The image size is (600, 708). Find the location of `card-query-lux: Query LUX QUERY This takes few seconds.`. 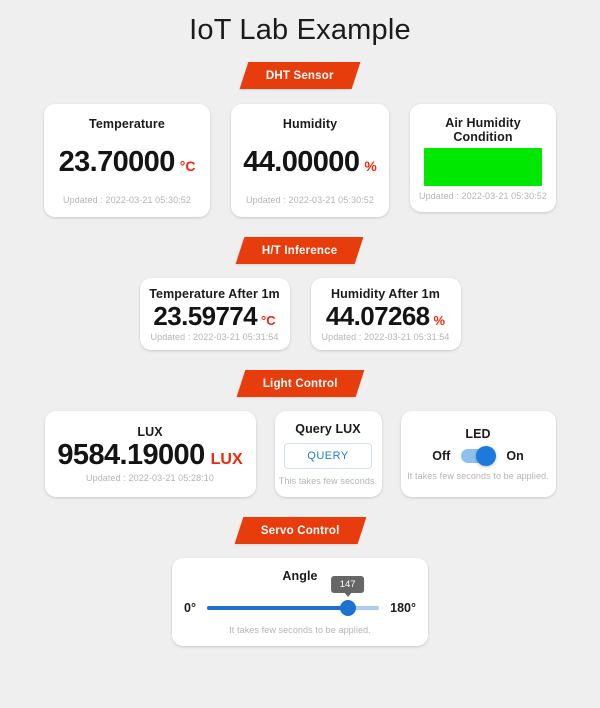

card-query-lux: Query LUX QUERY This takes few seconds. is located at coordinates (328, 453).